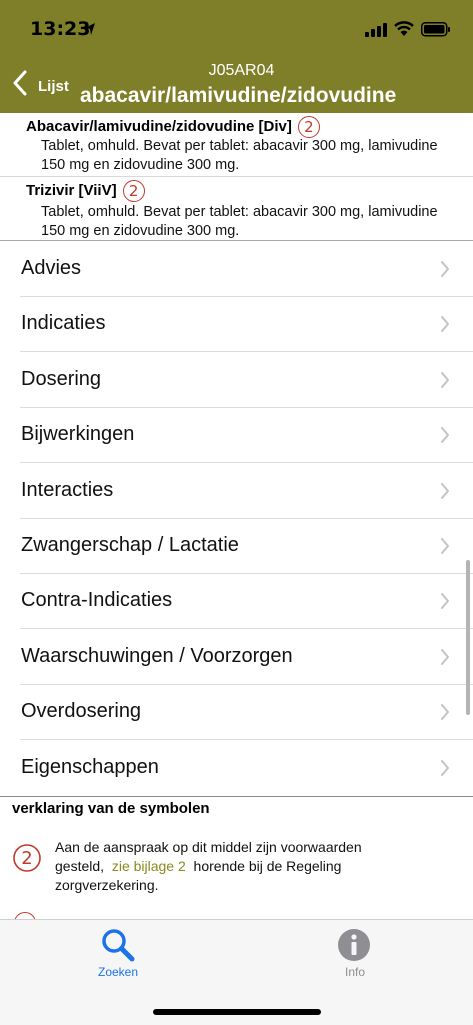 The height and width of the screenshot is (1025, 473). What do you see at coordinates (241, 70) in the screenshot?
I see `atc-code: J05AR04` at bounding box center [241, 70].